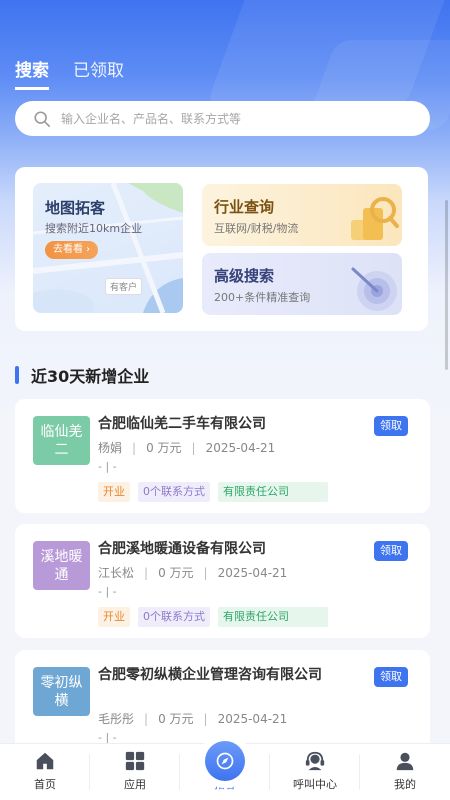 This screenshot has height=800, width=450. Describe the element at coordinates (405, 761) in the screenshot. I see `user-icon` at that location.